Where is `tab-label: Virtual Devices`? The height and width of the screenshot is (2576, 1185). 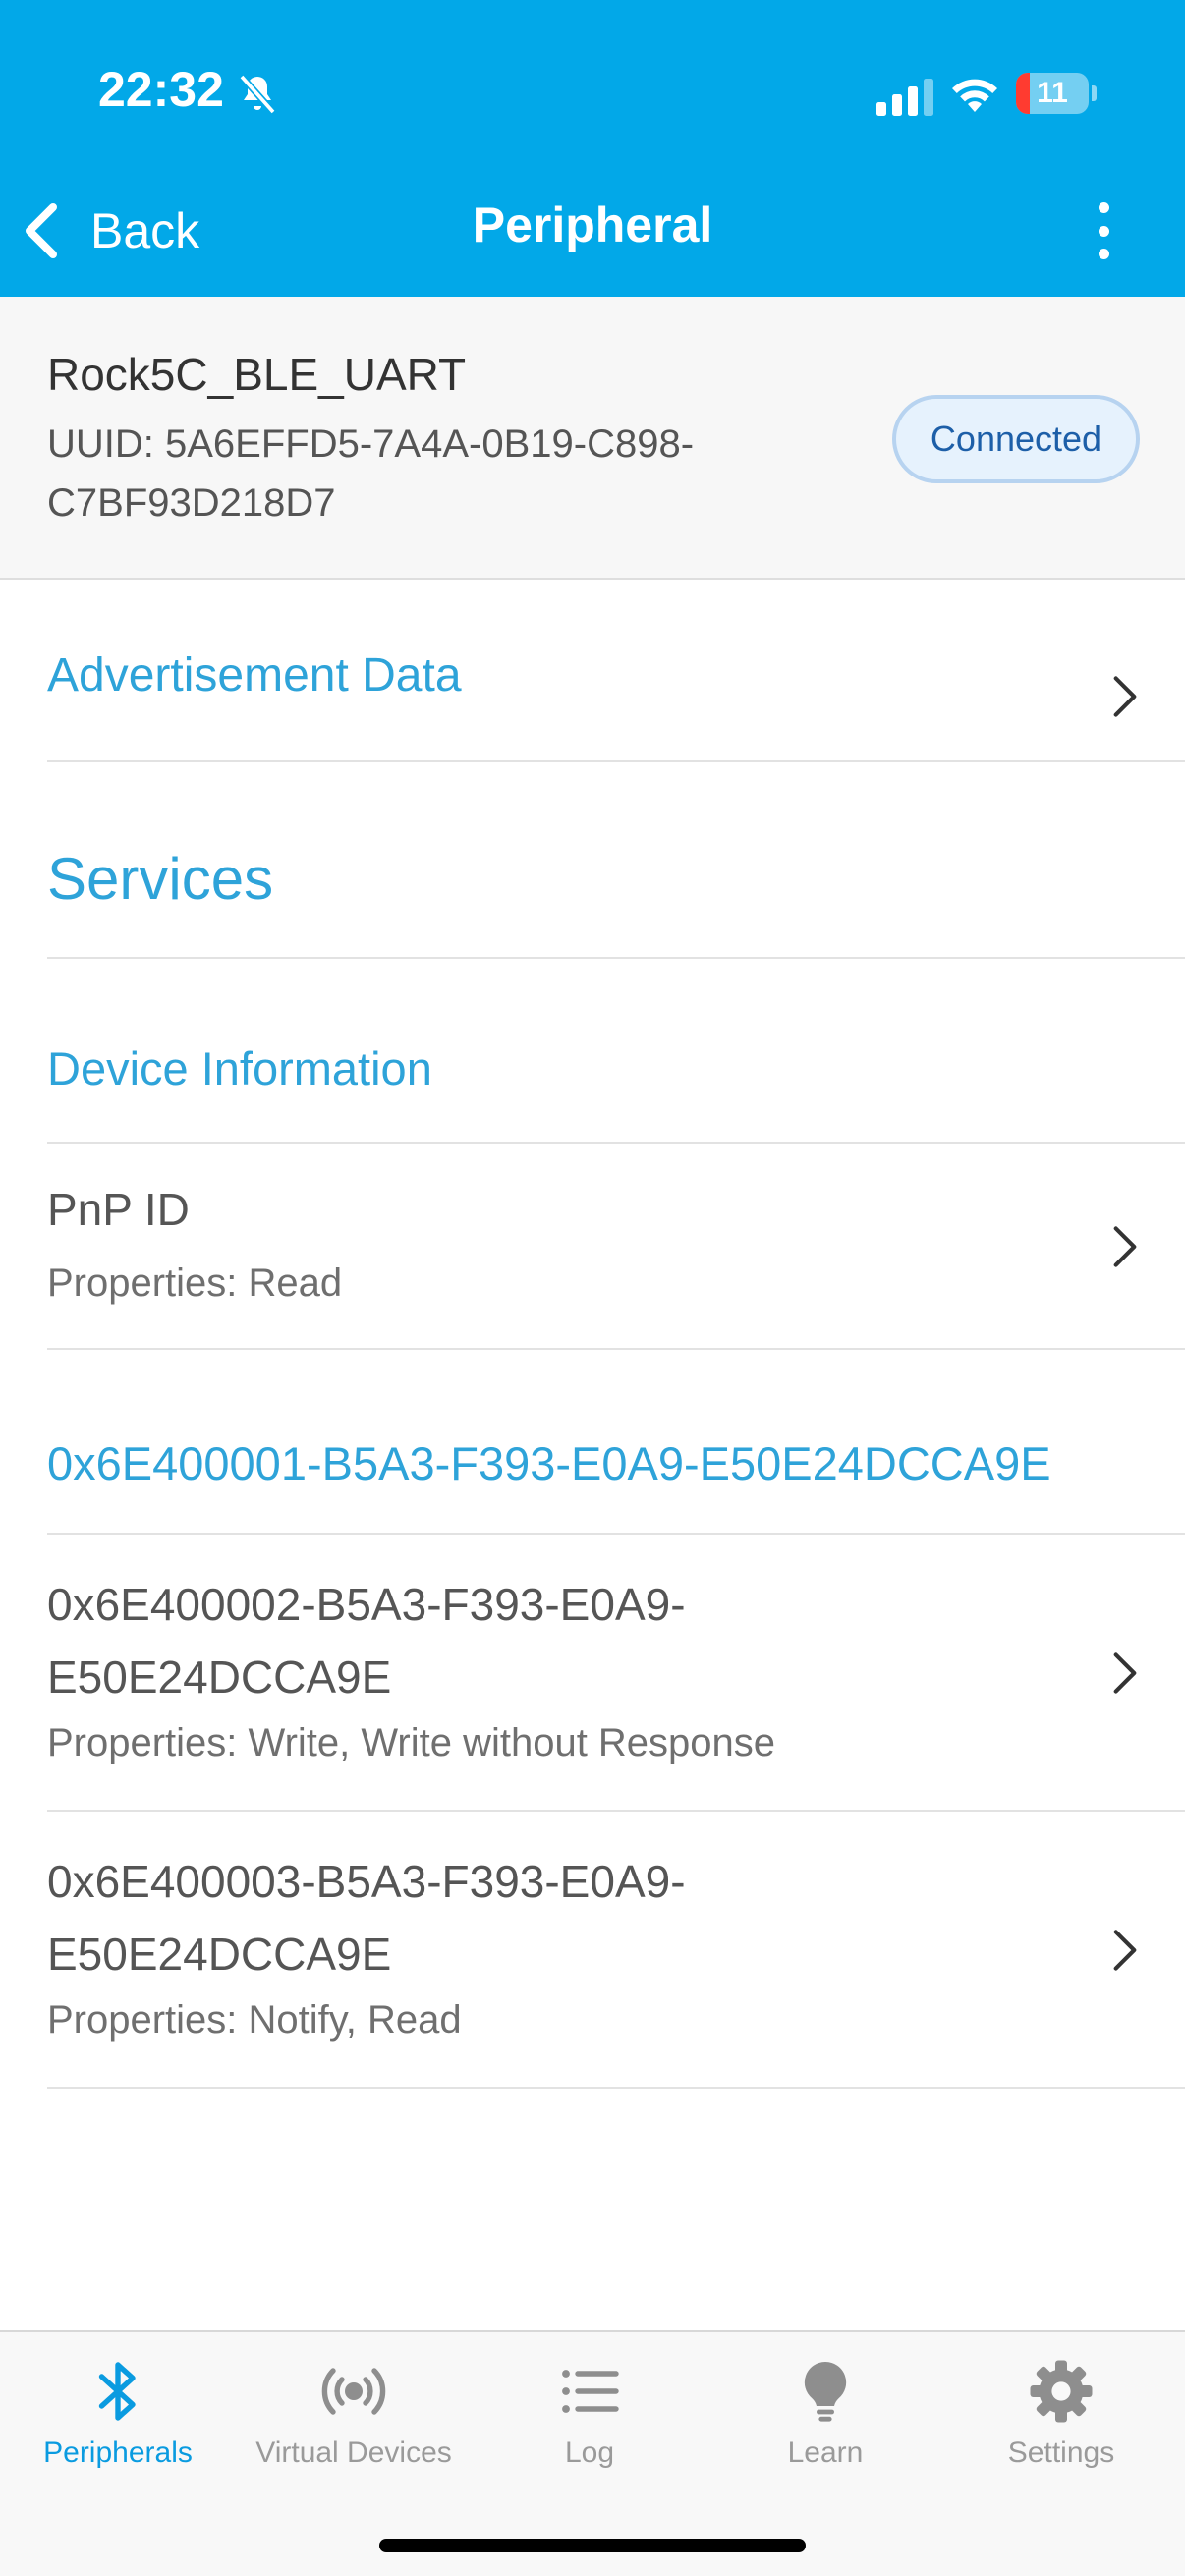
tab-label: Virtual Devices is located at coordinates (353, 2452).